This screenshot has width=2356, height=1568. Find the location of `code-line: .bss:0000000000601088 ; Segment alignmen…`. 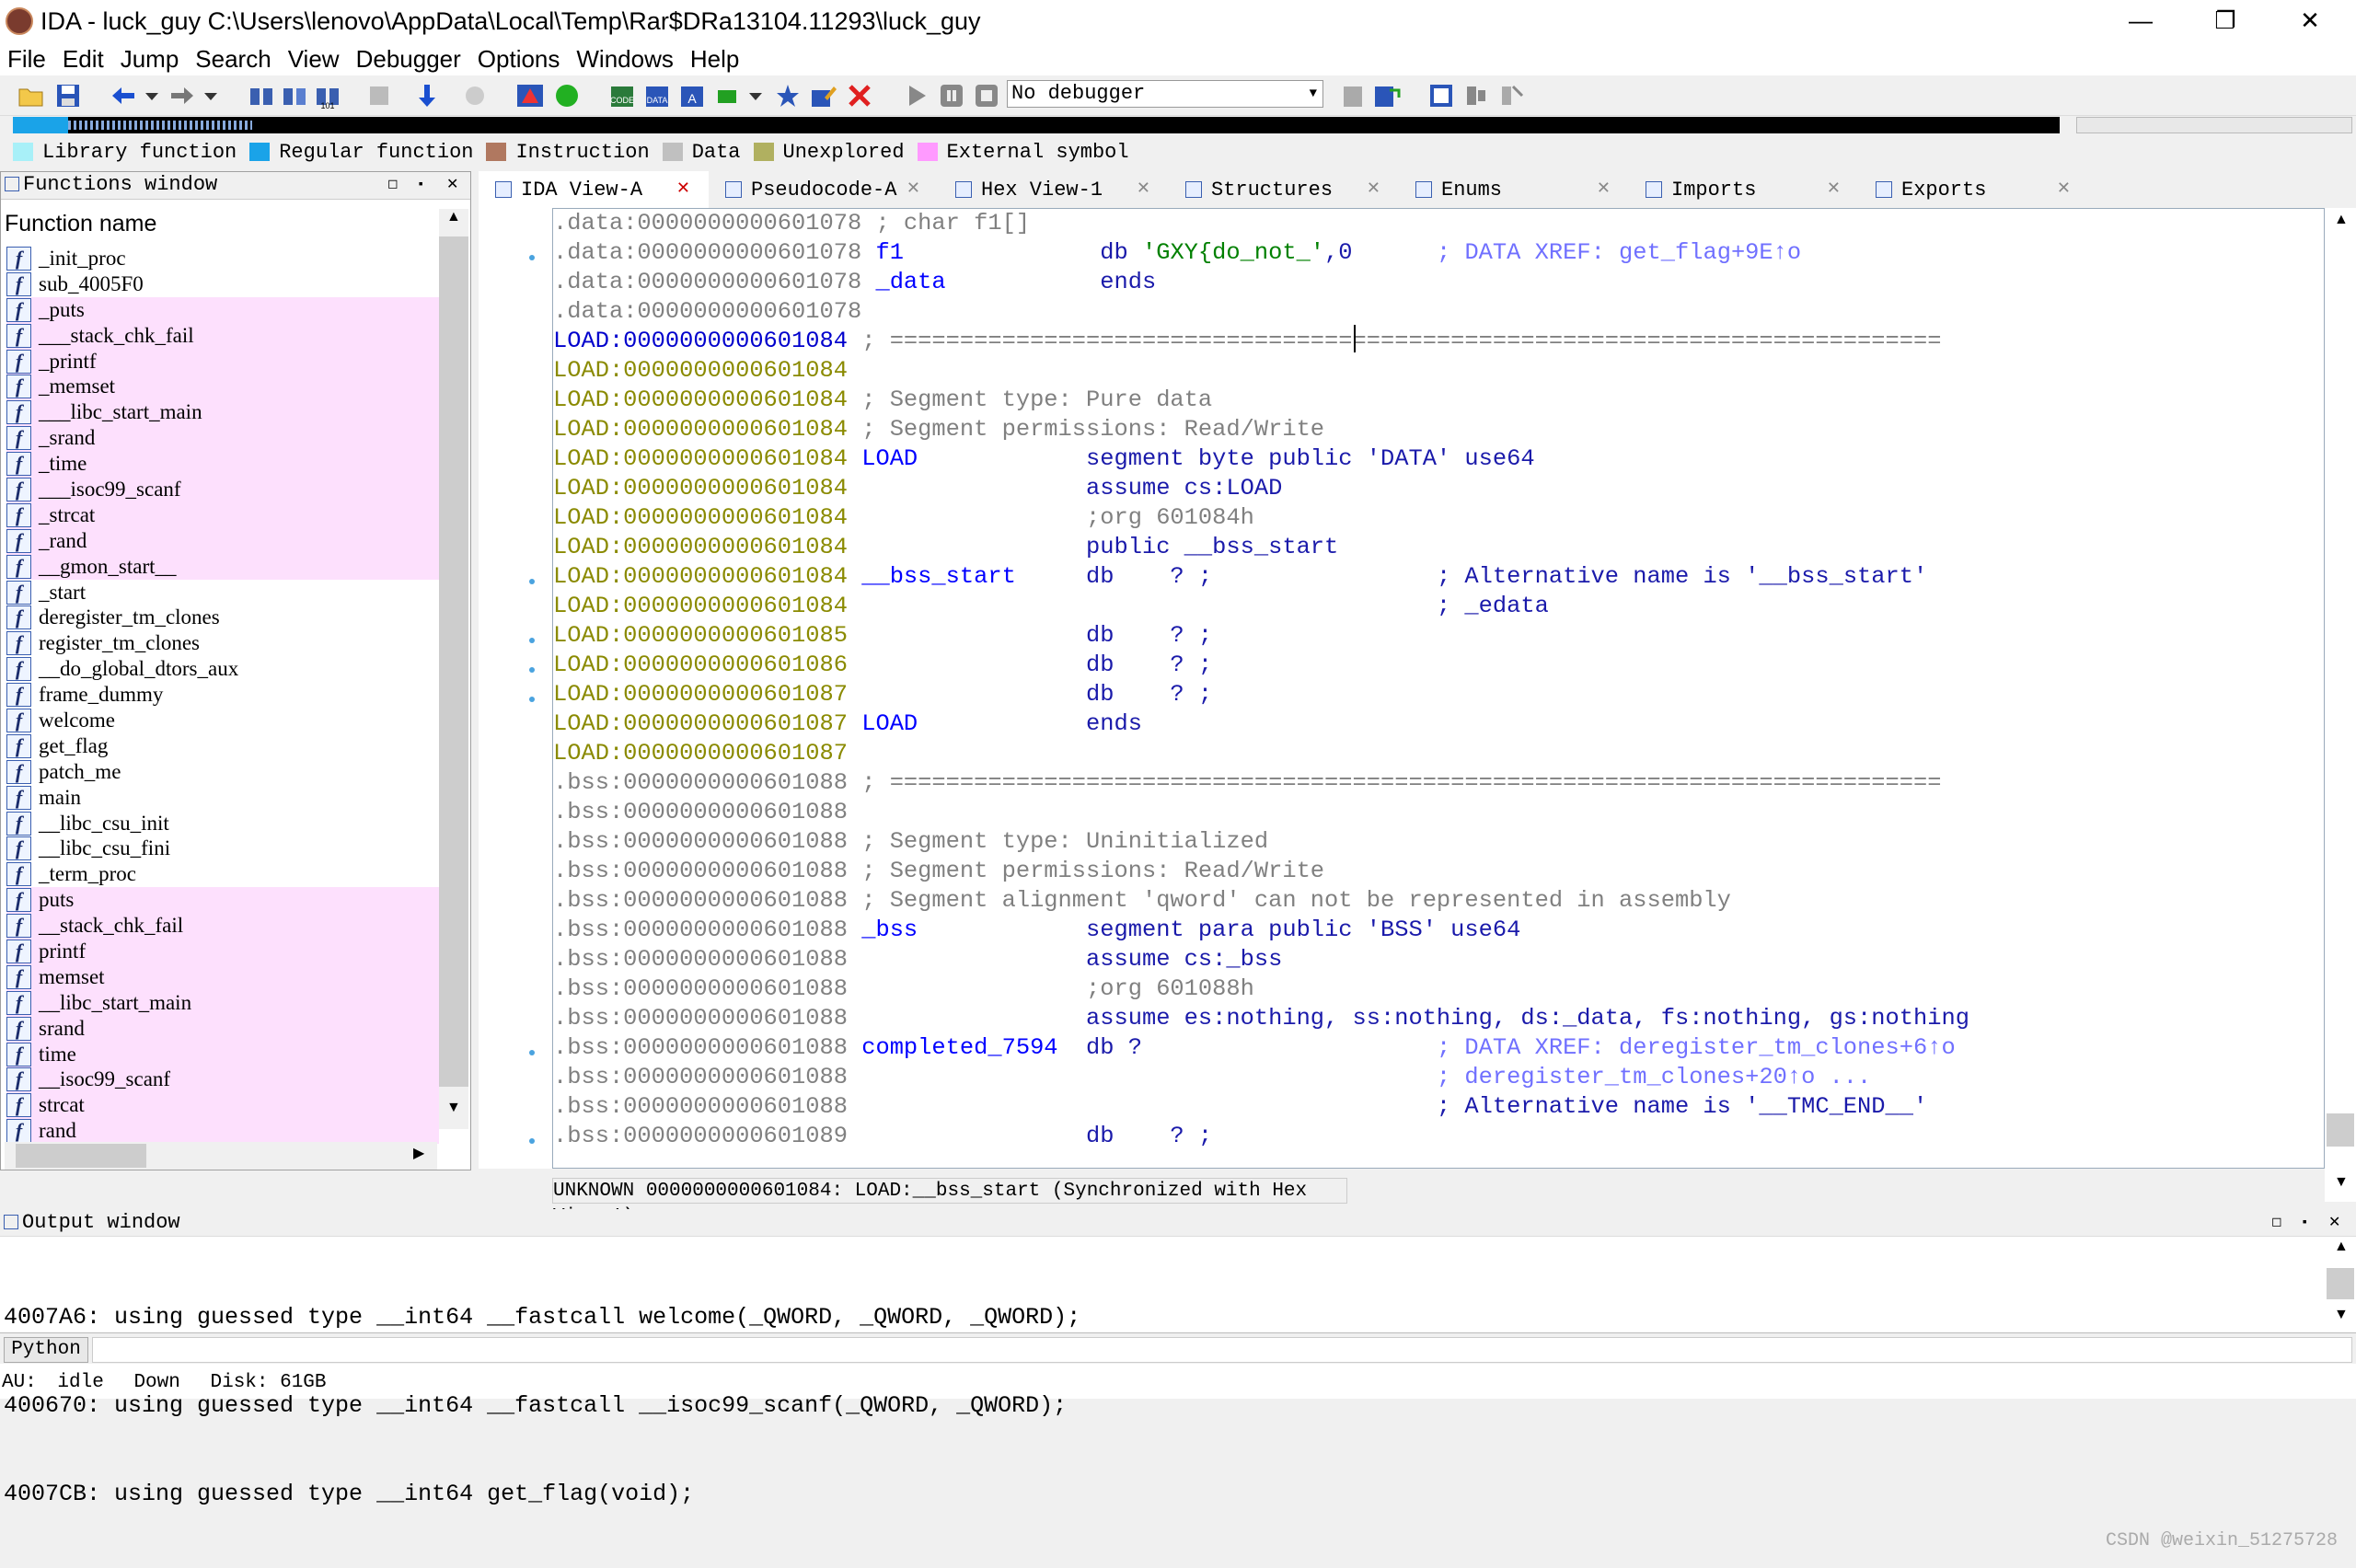

code-line: .bss:0000000000601088 ; Segment alignmen… is located at coordinates (1439, 901).